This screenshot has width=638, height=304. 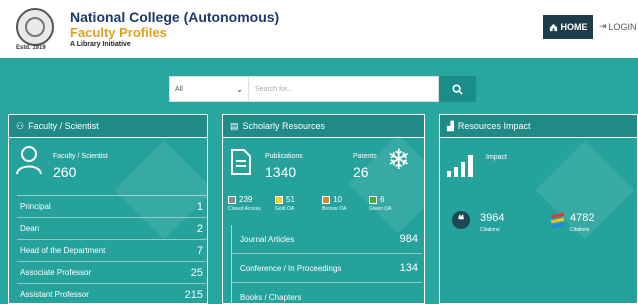 I want to click on chevron-down-icon: ⌄, so click(x=239, y=89).